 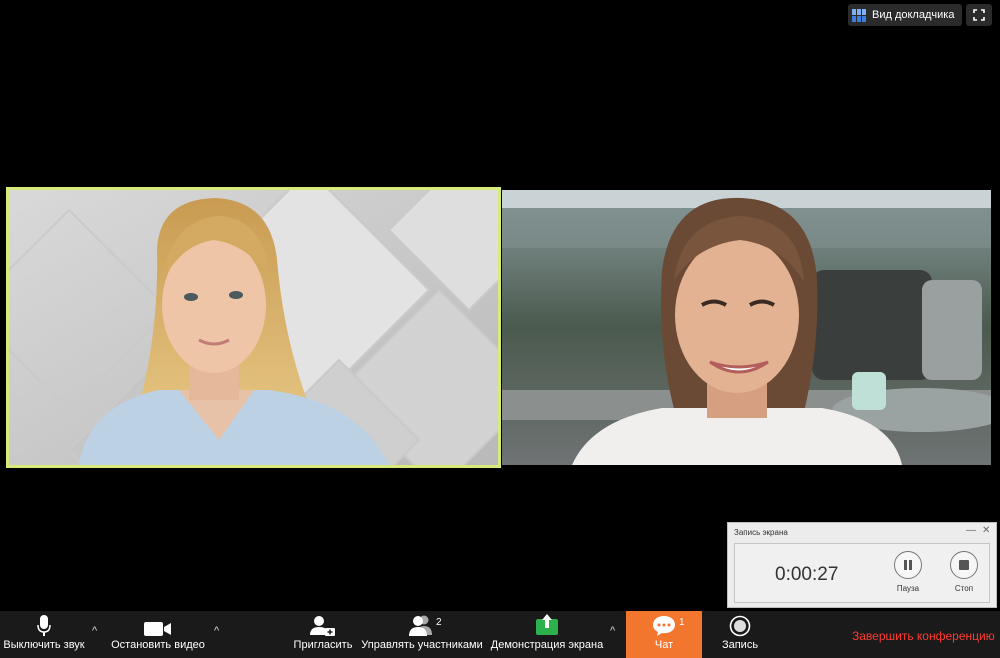 What do you see at coordinates (158, 645) in the screenshot?
I see `video-label: Остановить видео` at bounding box center [158, 645].